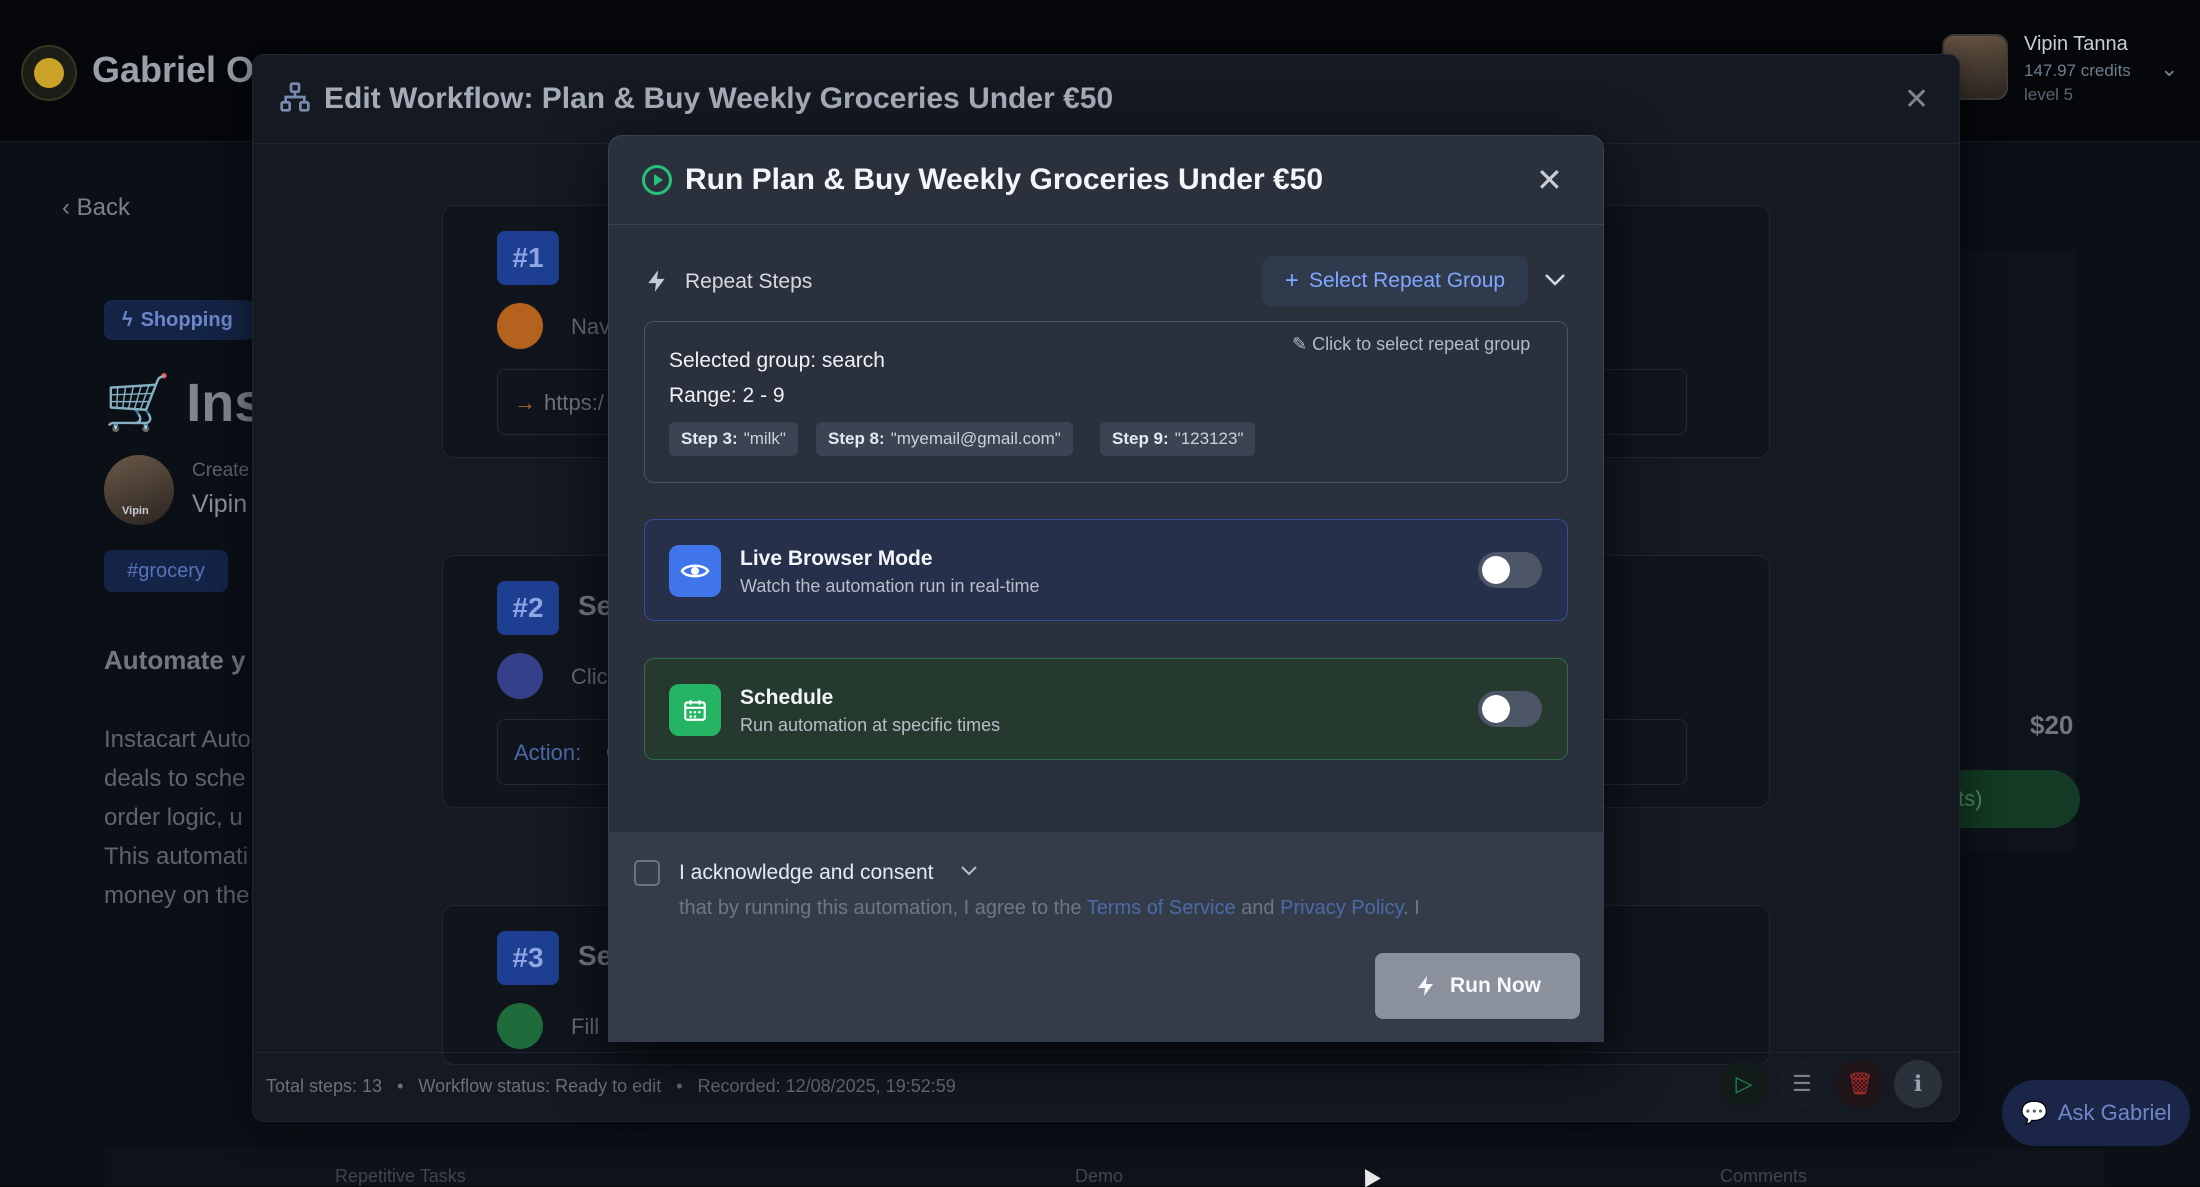  What do you see at coordinates (2049, 94) in the screenshot?
I see `user-level: level 5` at bounding box center [2049, 94].